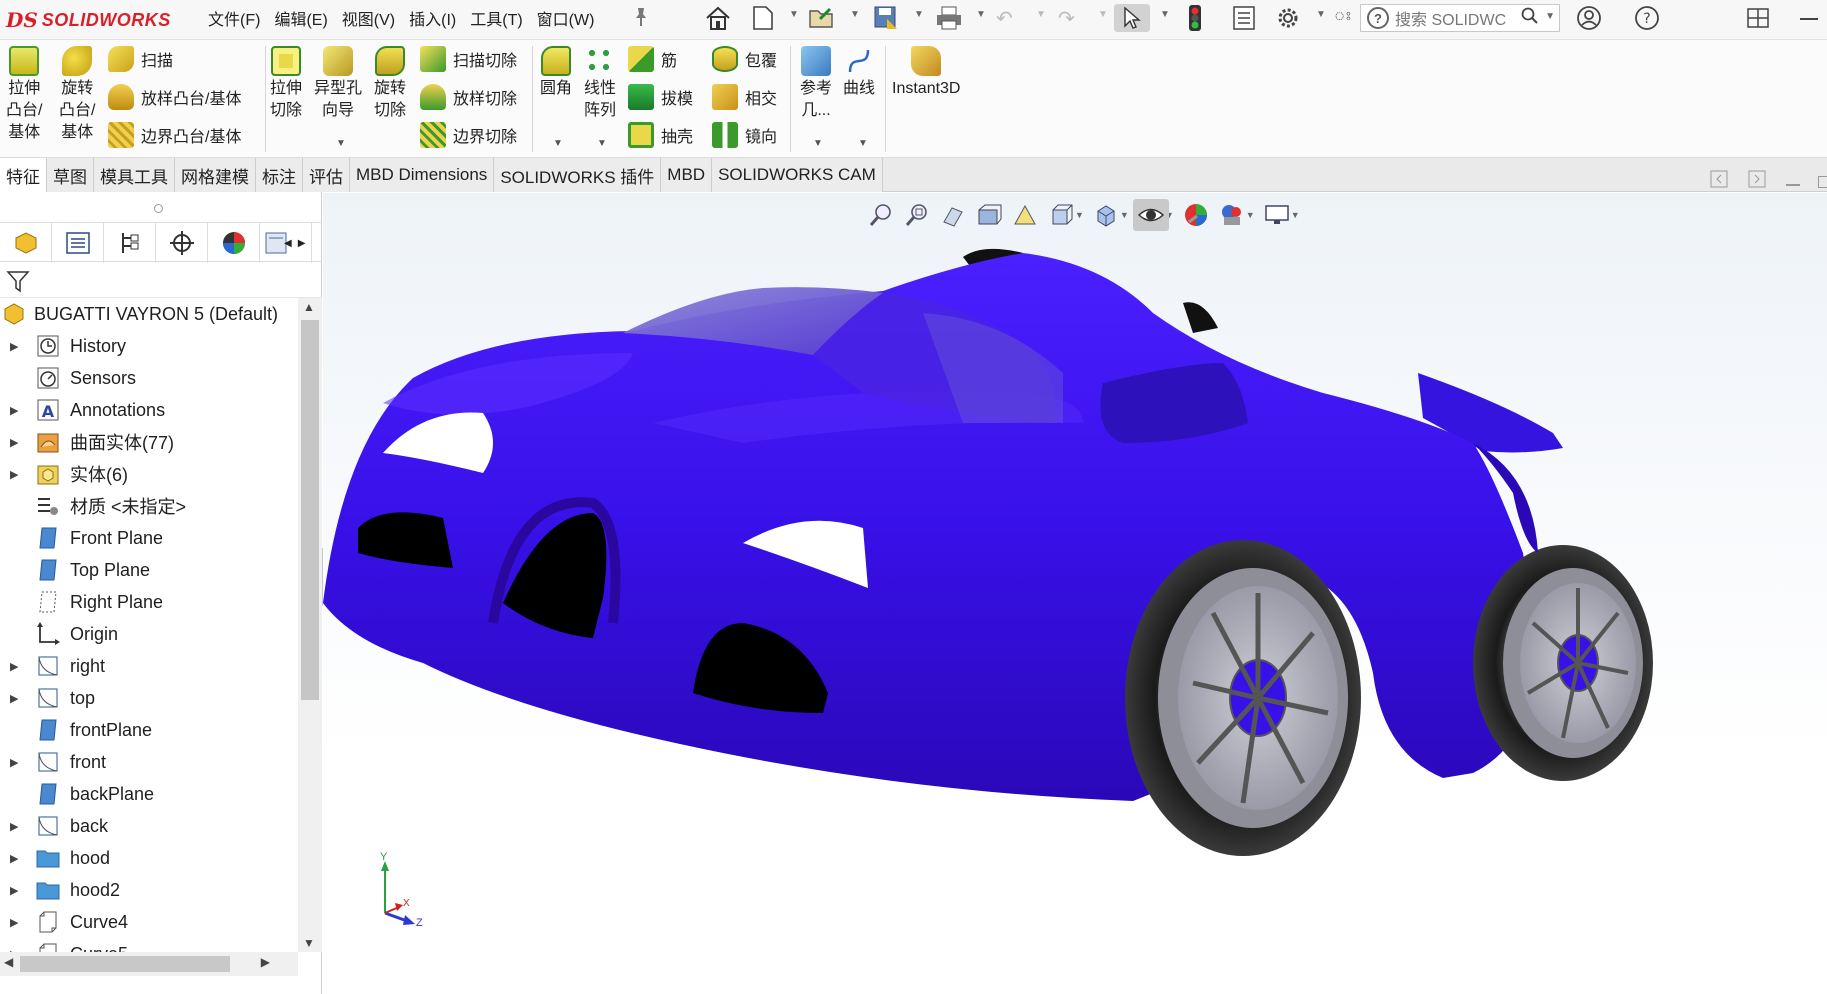 Image resolution: width=1827 pixels, height=994 pixels. I want to click on undo-icon: ↶, so click(1004, 18).